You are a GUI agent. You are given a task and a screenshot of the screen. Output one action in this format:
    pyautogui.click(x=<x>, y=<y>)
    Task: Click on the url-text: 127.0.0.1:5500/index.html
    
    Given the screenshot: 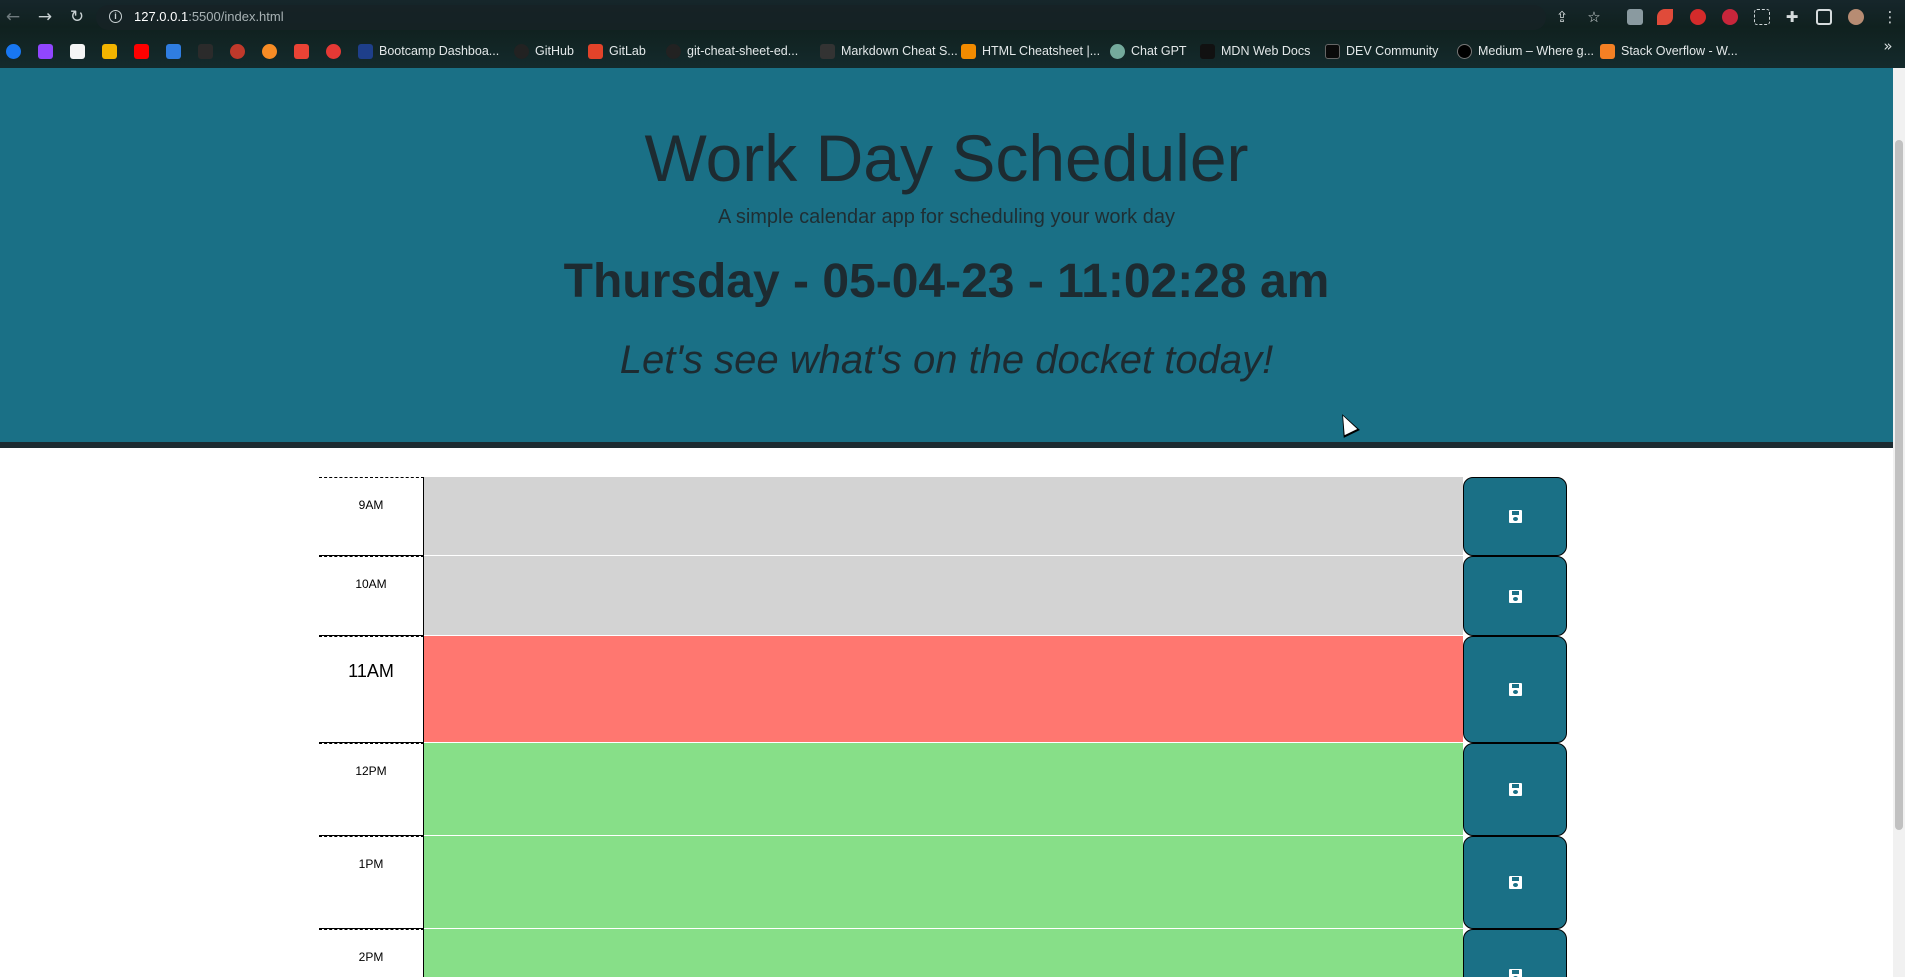 What is the action you would take?
    pyautogui.click(x=209, y=16)
    